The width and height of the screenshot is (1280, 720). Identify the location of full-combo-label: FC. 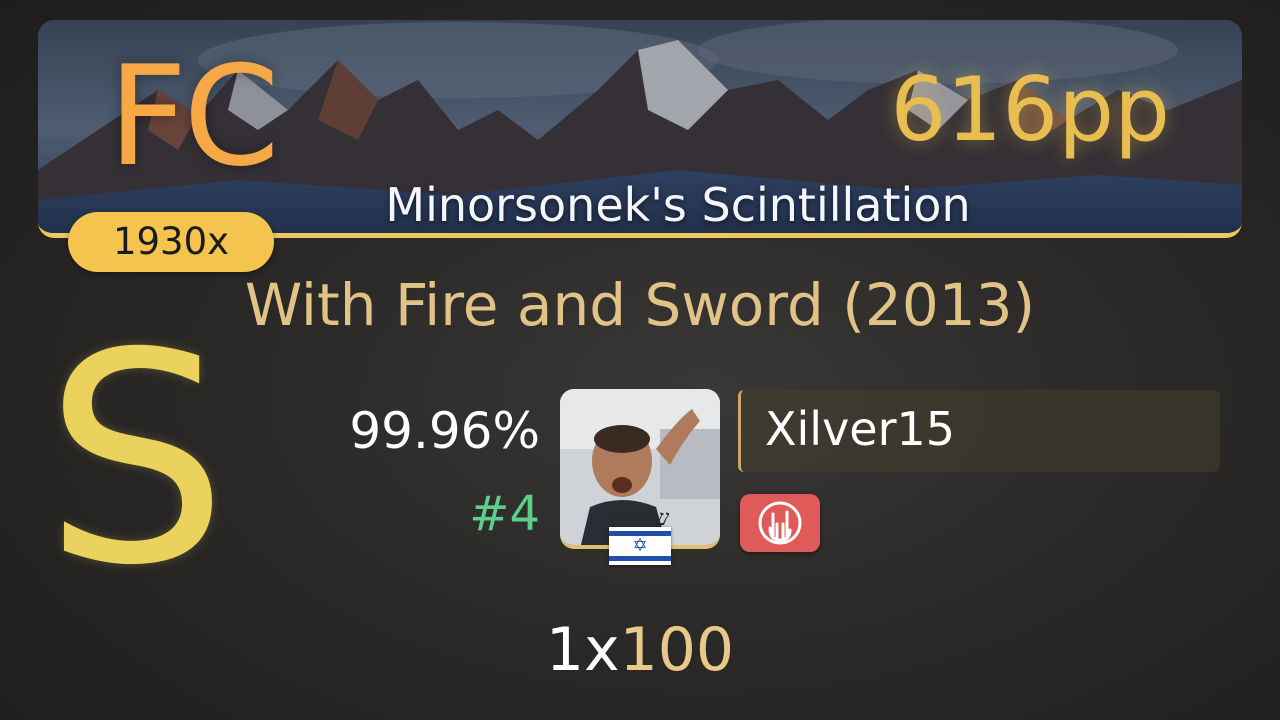
(194, 116).